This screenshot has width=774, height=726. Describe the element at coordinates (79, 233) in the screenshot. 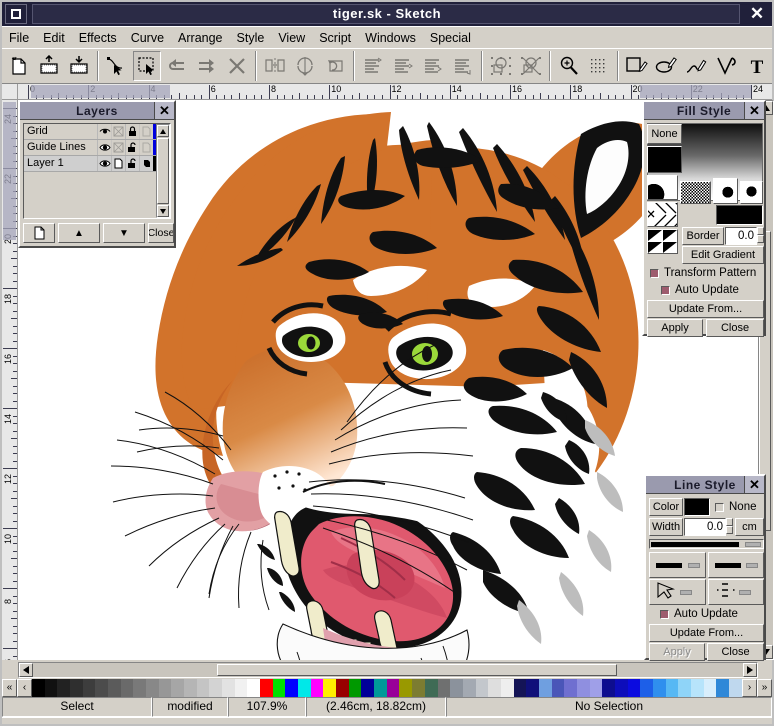

I see `move-layer-up-button: ▲` at that location.